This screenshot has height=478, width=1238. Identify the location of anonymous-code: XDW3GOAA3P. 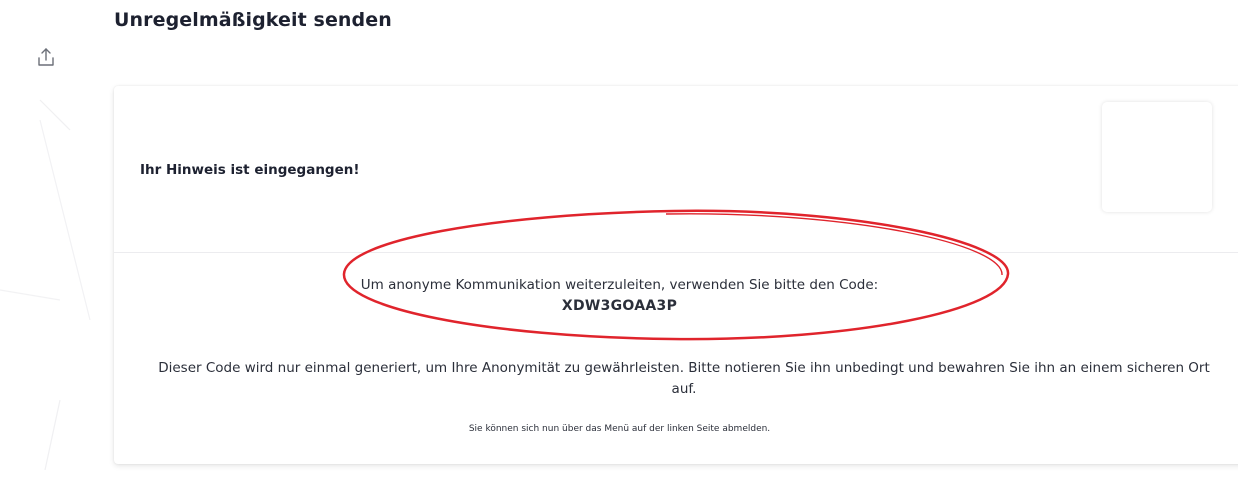
(619, 306).